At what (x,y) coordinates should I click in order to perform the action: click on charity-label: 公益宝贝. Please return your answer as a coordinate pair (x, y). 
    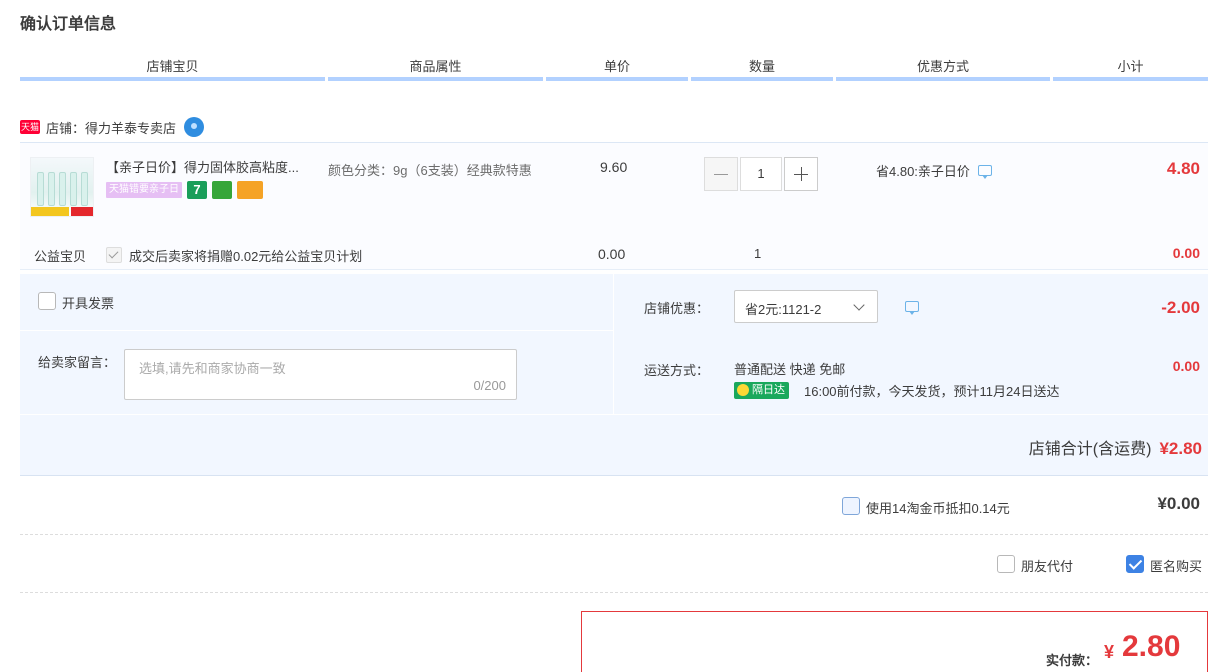
    Looking at the image, I should click on (60, 256).